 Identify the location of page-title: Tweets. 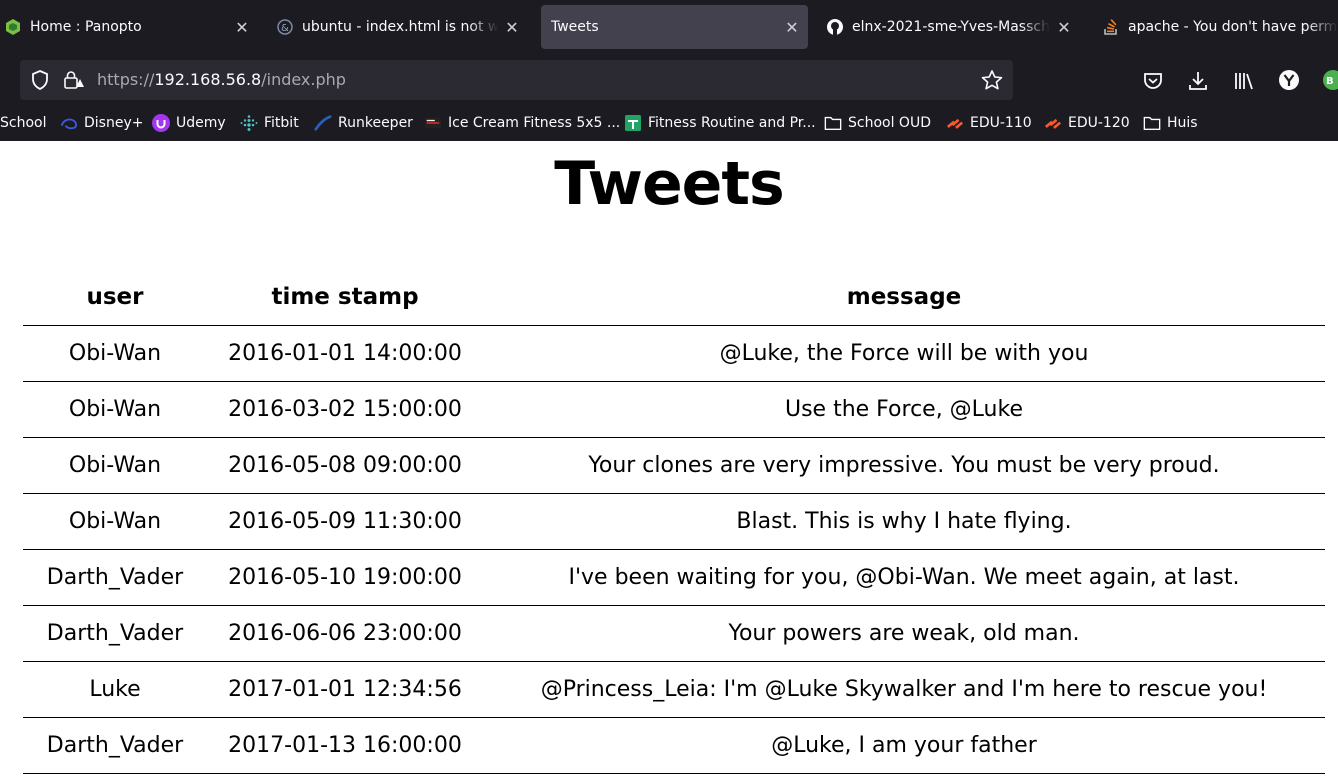
(669, 184).